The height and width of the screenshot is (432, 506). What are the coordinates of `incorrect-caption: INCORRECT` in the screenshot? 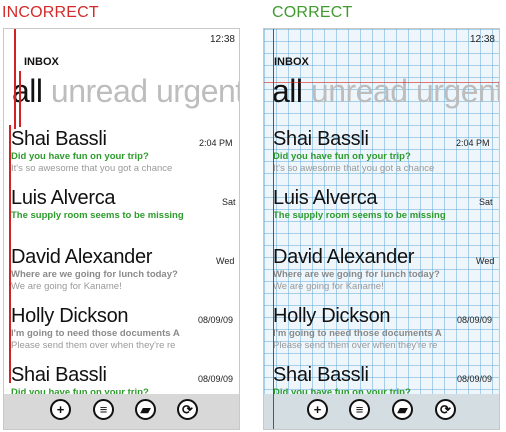 It's located at (50, 12).